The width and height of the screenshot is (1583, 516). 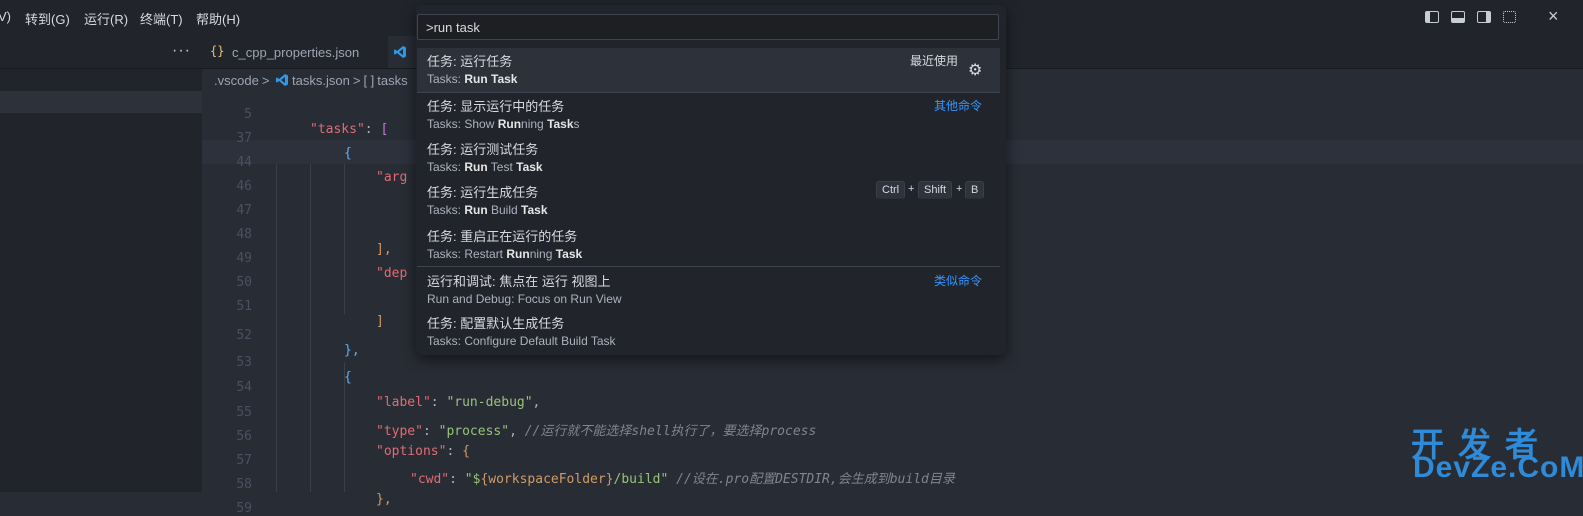 What do you see at coordinates (524, 299) in the screenshot?
I see `palette-item-detail: Run and Debug: Focus on Run View` at bounding box center [524, 299].